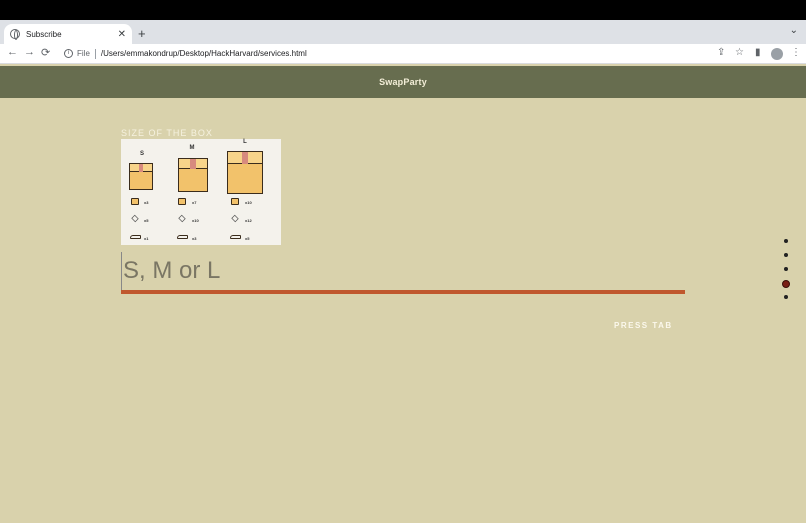  I want to click on brand-logo: SwapParty, so click(403, 82).